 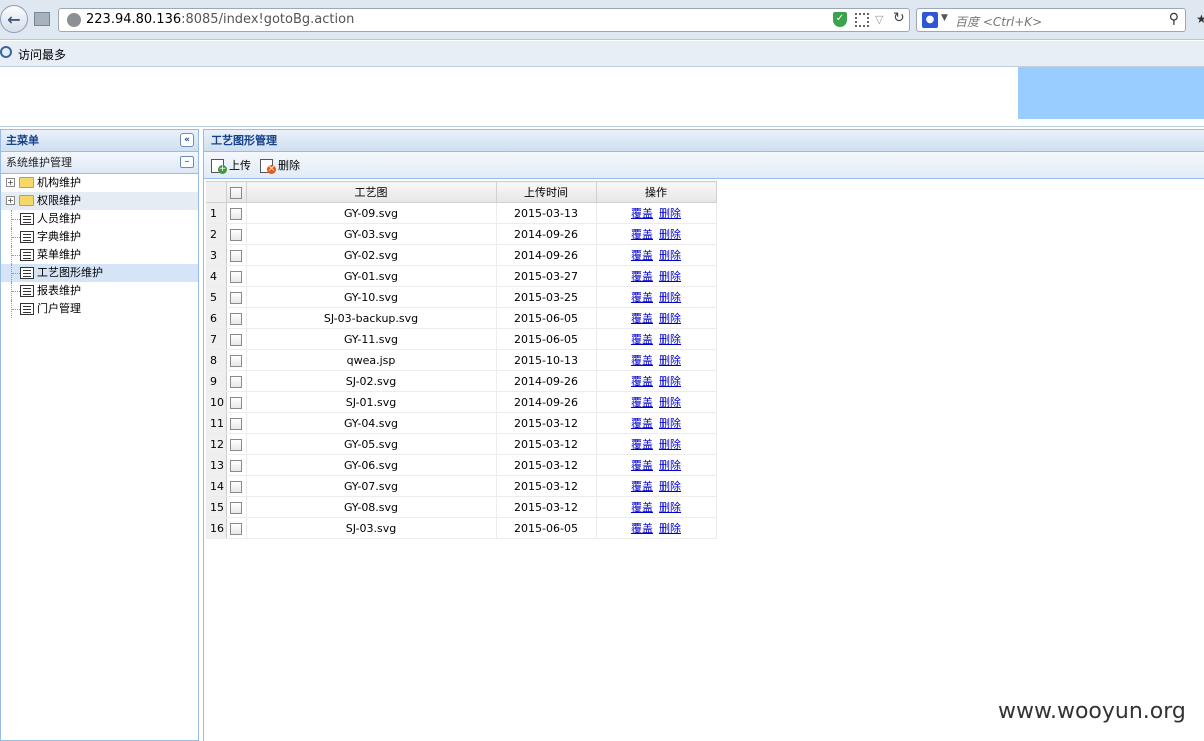 I want to click on bookmark-star-icon: ★, so click(x=1200, y=19).